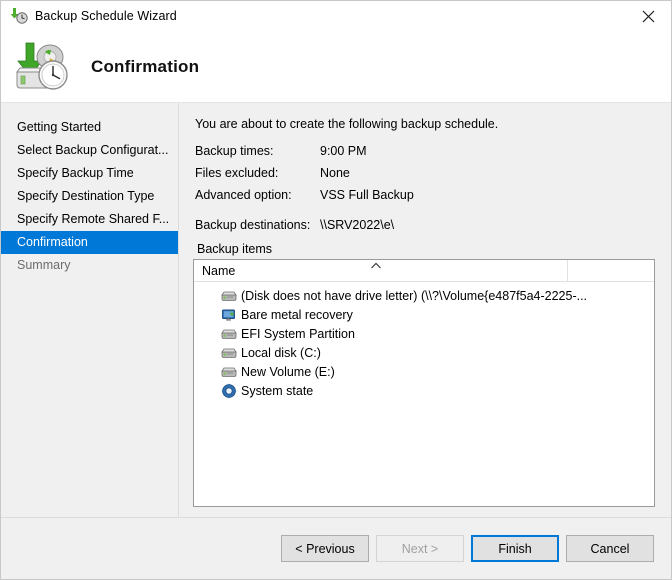  What do you see at coordinates (336, 16) in the screenshot?
I see `title-bar: Backup Schedule Wizard` at bounding box center [336, 16].